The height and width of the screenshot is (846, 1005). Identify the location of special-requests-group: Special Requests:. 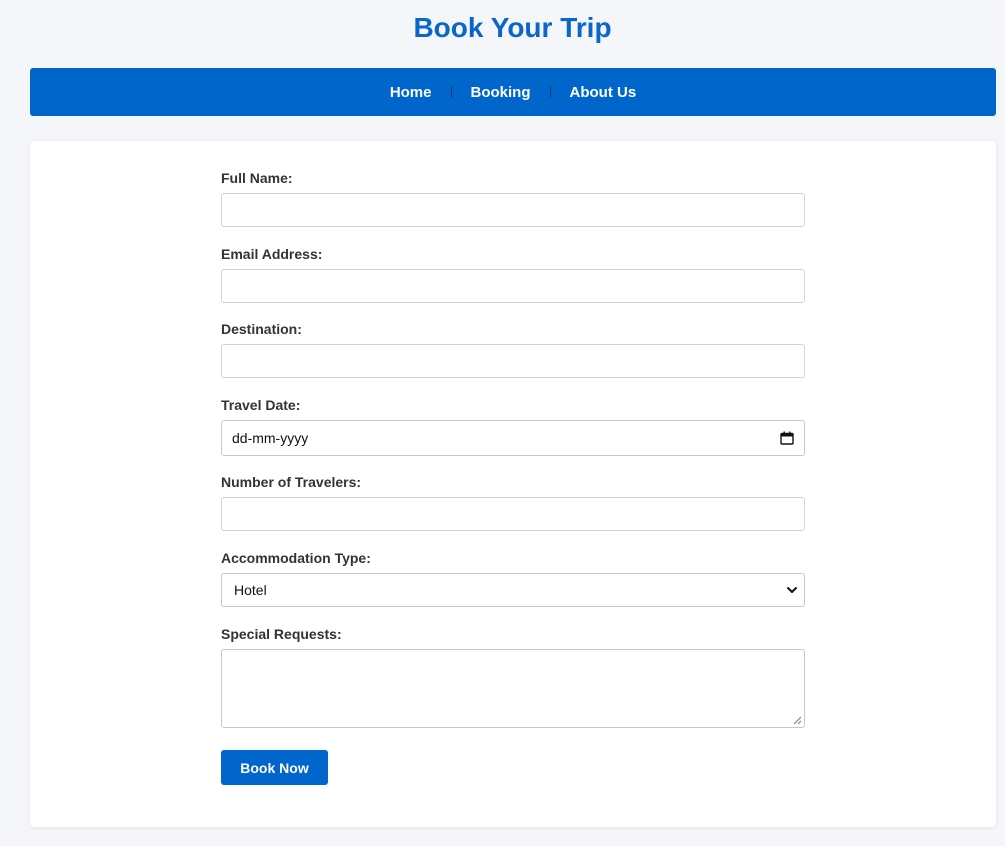
(513, 677).